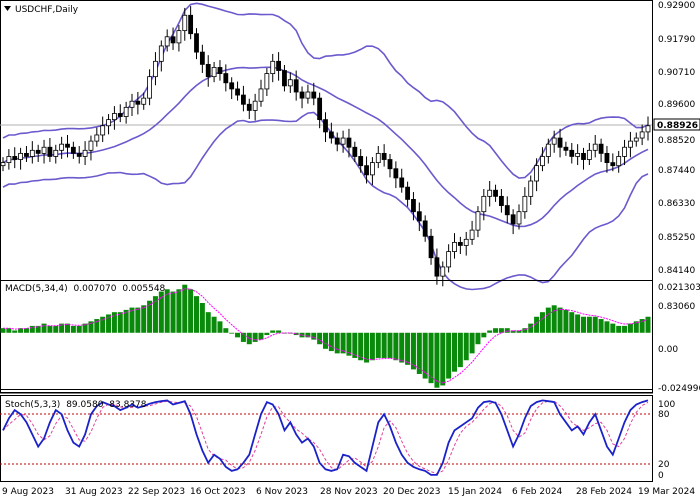 The width and height of the screenshot is (700, 500). What do you see at coordinates (666, 492) in the screenshot?
I see `date-tick: 19 Mar 2024` at bounding box center [666, 492].